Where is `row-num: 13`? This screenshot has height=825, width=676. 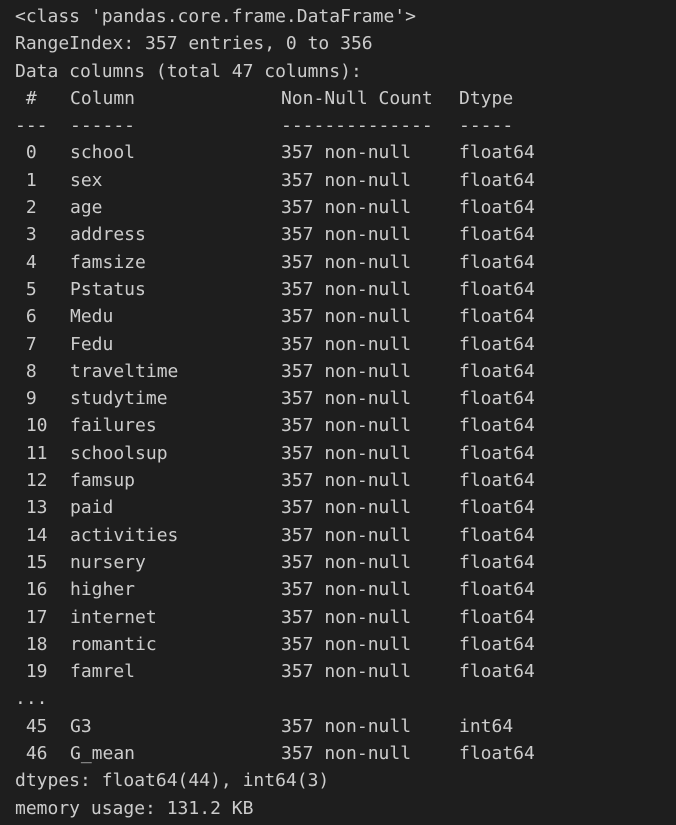
row-num: 13 is located at coordinates (31, 508).